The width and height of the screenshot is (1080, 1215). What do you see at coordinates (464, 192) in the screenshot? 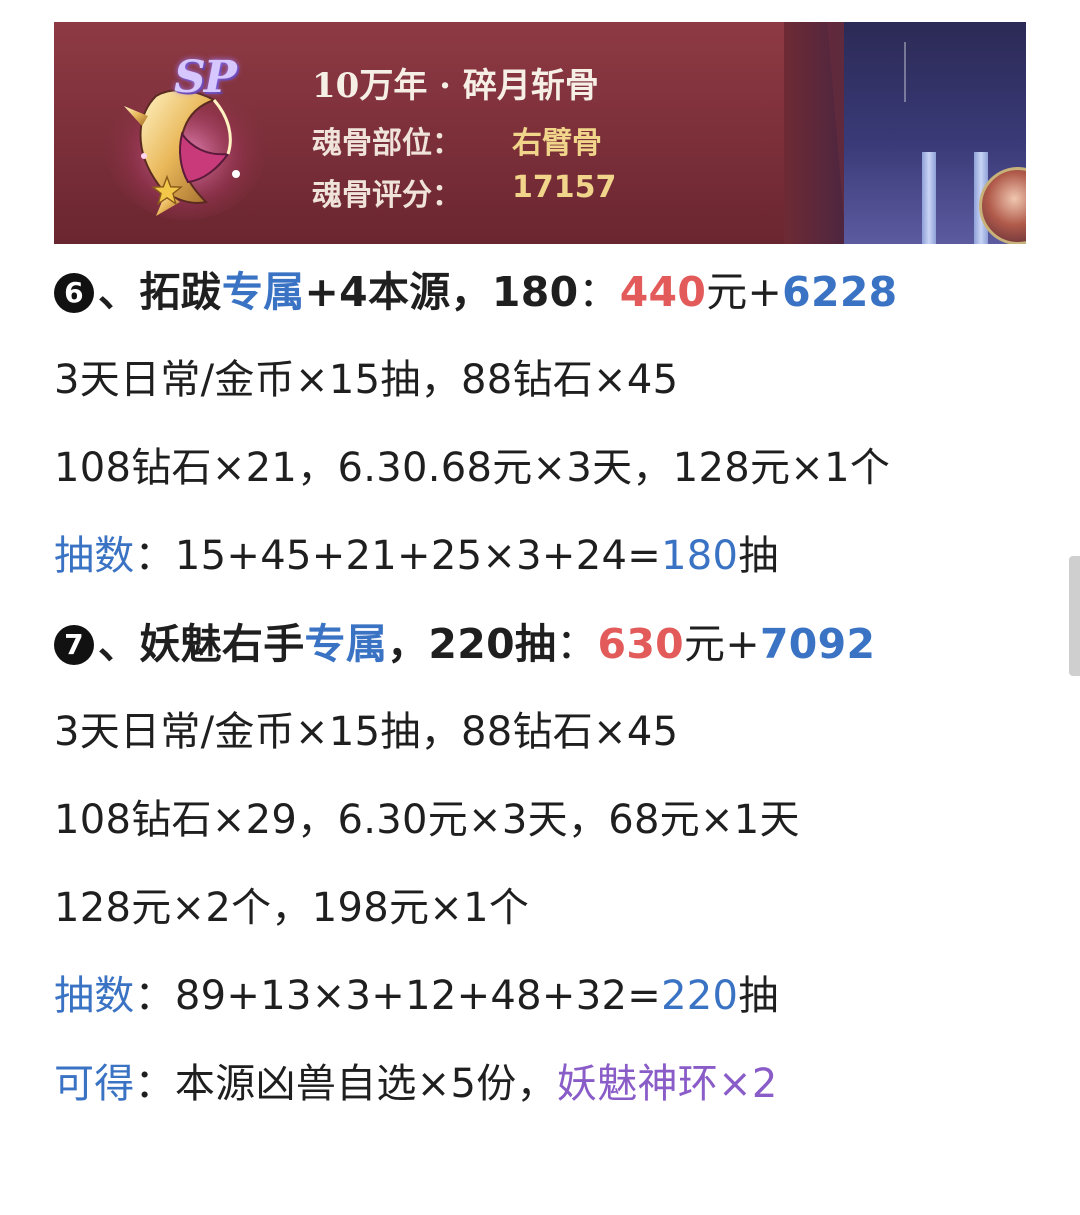
I see `soul-bone-score-row: 魂骨评分： 17157` at bounding box center [464, 192].